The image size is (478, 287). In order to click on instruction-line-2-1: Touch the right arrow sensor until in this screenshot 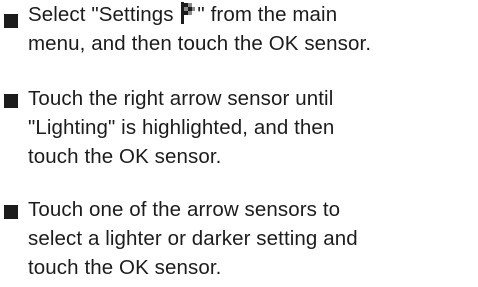, I will do `click(181, 98)`.